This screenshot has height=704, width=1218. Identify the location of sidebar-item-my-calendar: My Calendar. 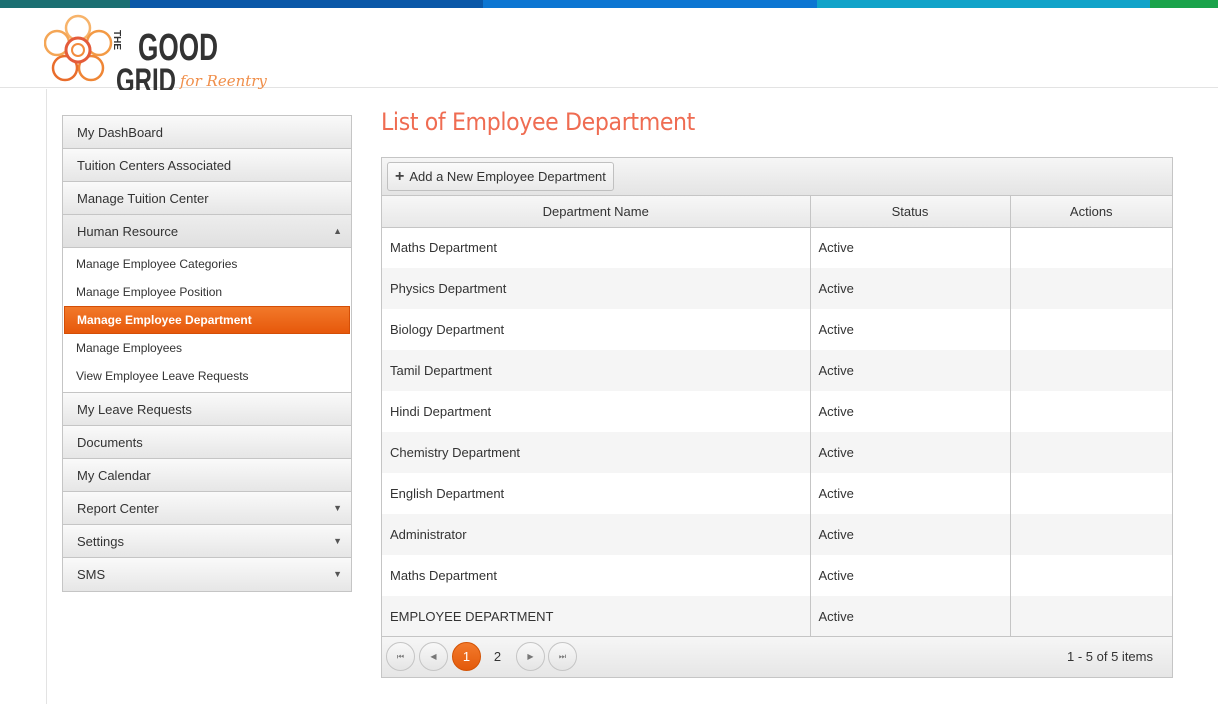
(207, 475).